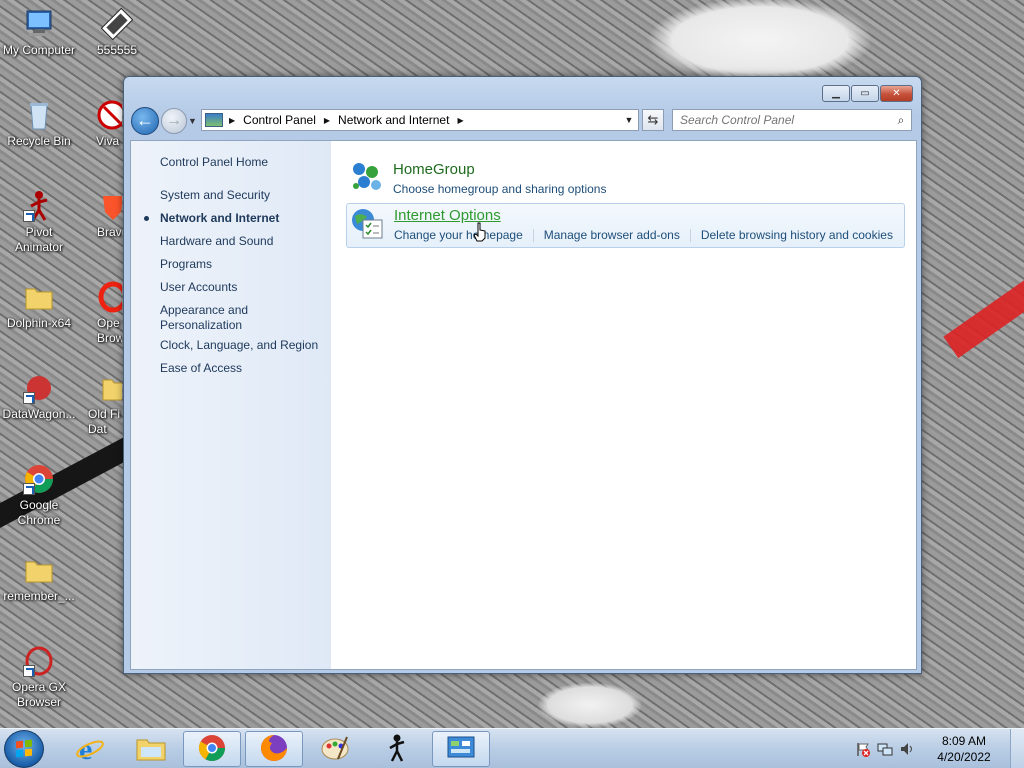 The image size is (1024, 768). I want to click on address-dropdown-icon: ▼, so click(629, 120).